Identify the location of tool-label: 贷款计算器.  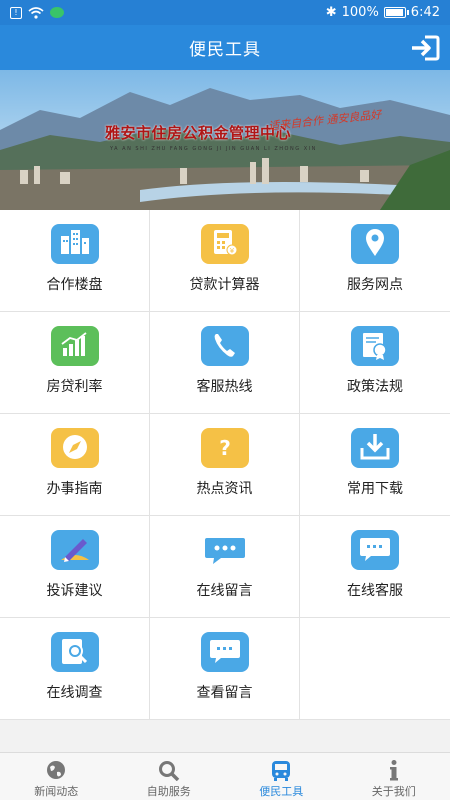
(224, 285).